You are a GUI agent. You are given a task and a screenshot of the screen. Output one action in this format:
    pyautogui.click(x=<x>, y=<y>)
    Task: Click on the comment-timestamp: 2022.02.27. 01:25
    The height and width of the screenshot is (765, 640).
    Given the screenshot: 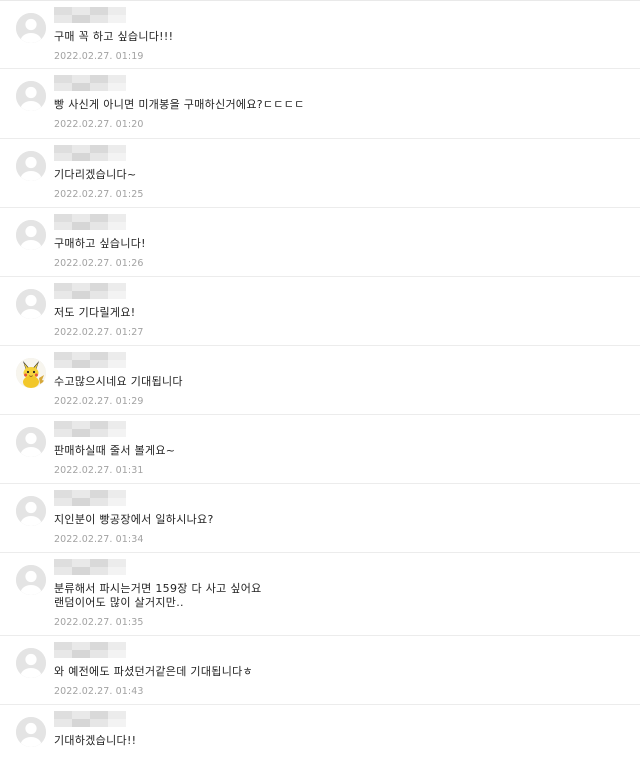 What is the action you would take?
    pyautogui.click(x=99, y=194)
    